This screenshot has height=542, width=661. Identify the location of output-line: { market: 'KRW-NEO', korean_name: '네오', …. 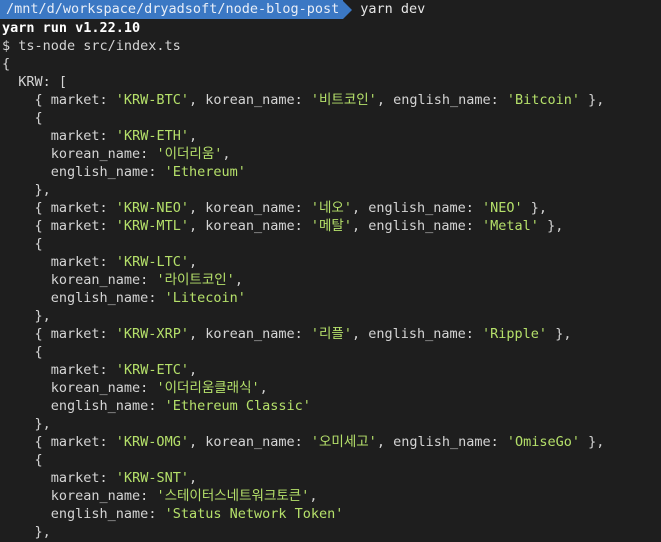
(330, 208).